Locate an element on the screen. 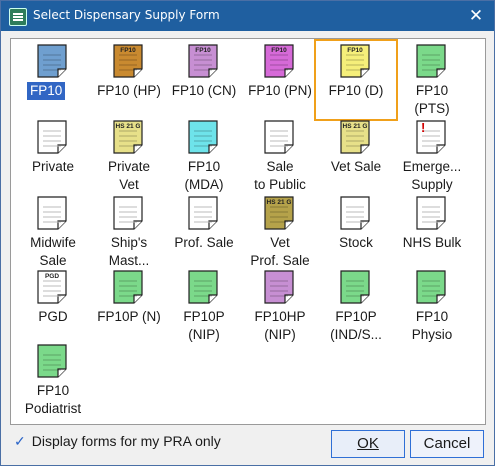 The height and width of the screenshot is (466, 495). form-document-icon: PGD is located at coordinates (52, 287).